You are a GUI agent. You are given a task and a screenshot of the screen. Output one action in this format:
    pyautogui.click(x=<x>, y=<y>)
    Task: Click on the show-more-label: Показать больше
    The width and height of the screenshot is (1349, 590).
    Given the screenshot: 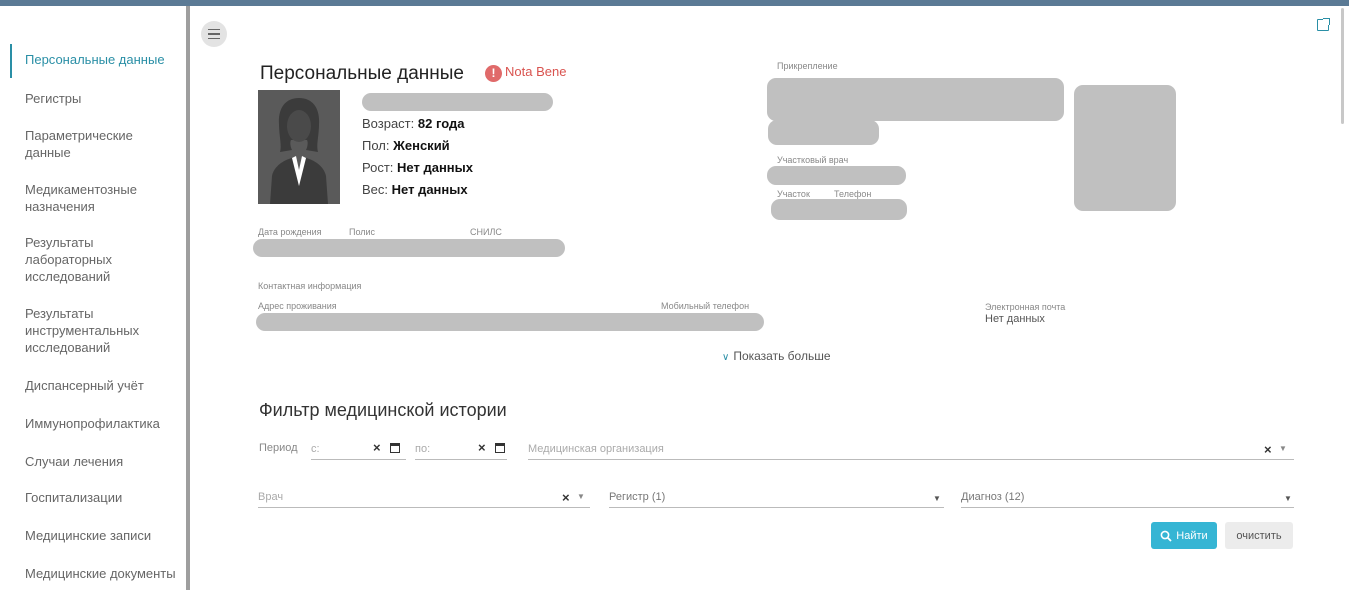 What is the action you would take?
    pyautogui.click(x=782, y=356)
    